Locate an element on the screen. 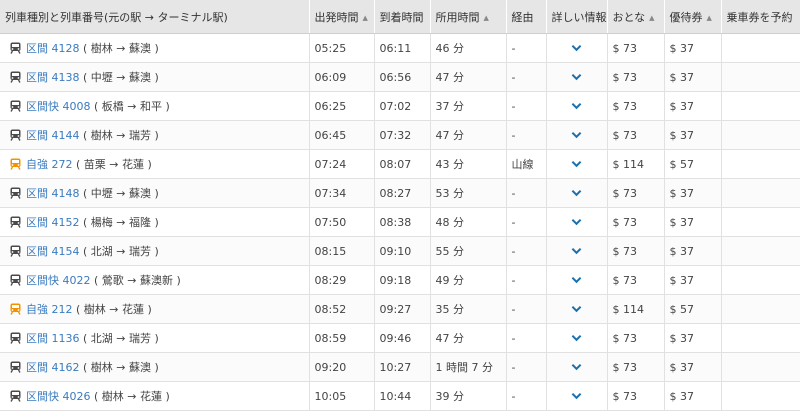  col-header-label: おとな is located at coordinates (629, 17).